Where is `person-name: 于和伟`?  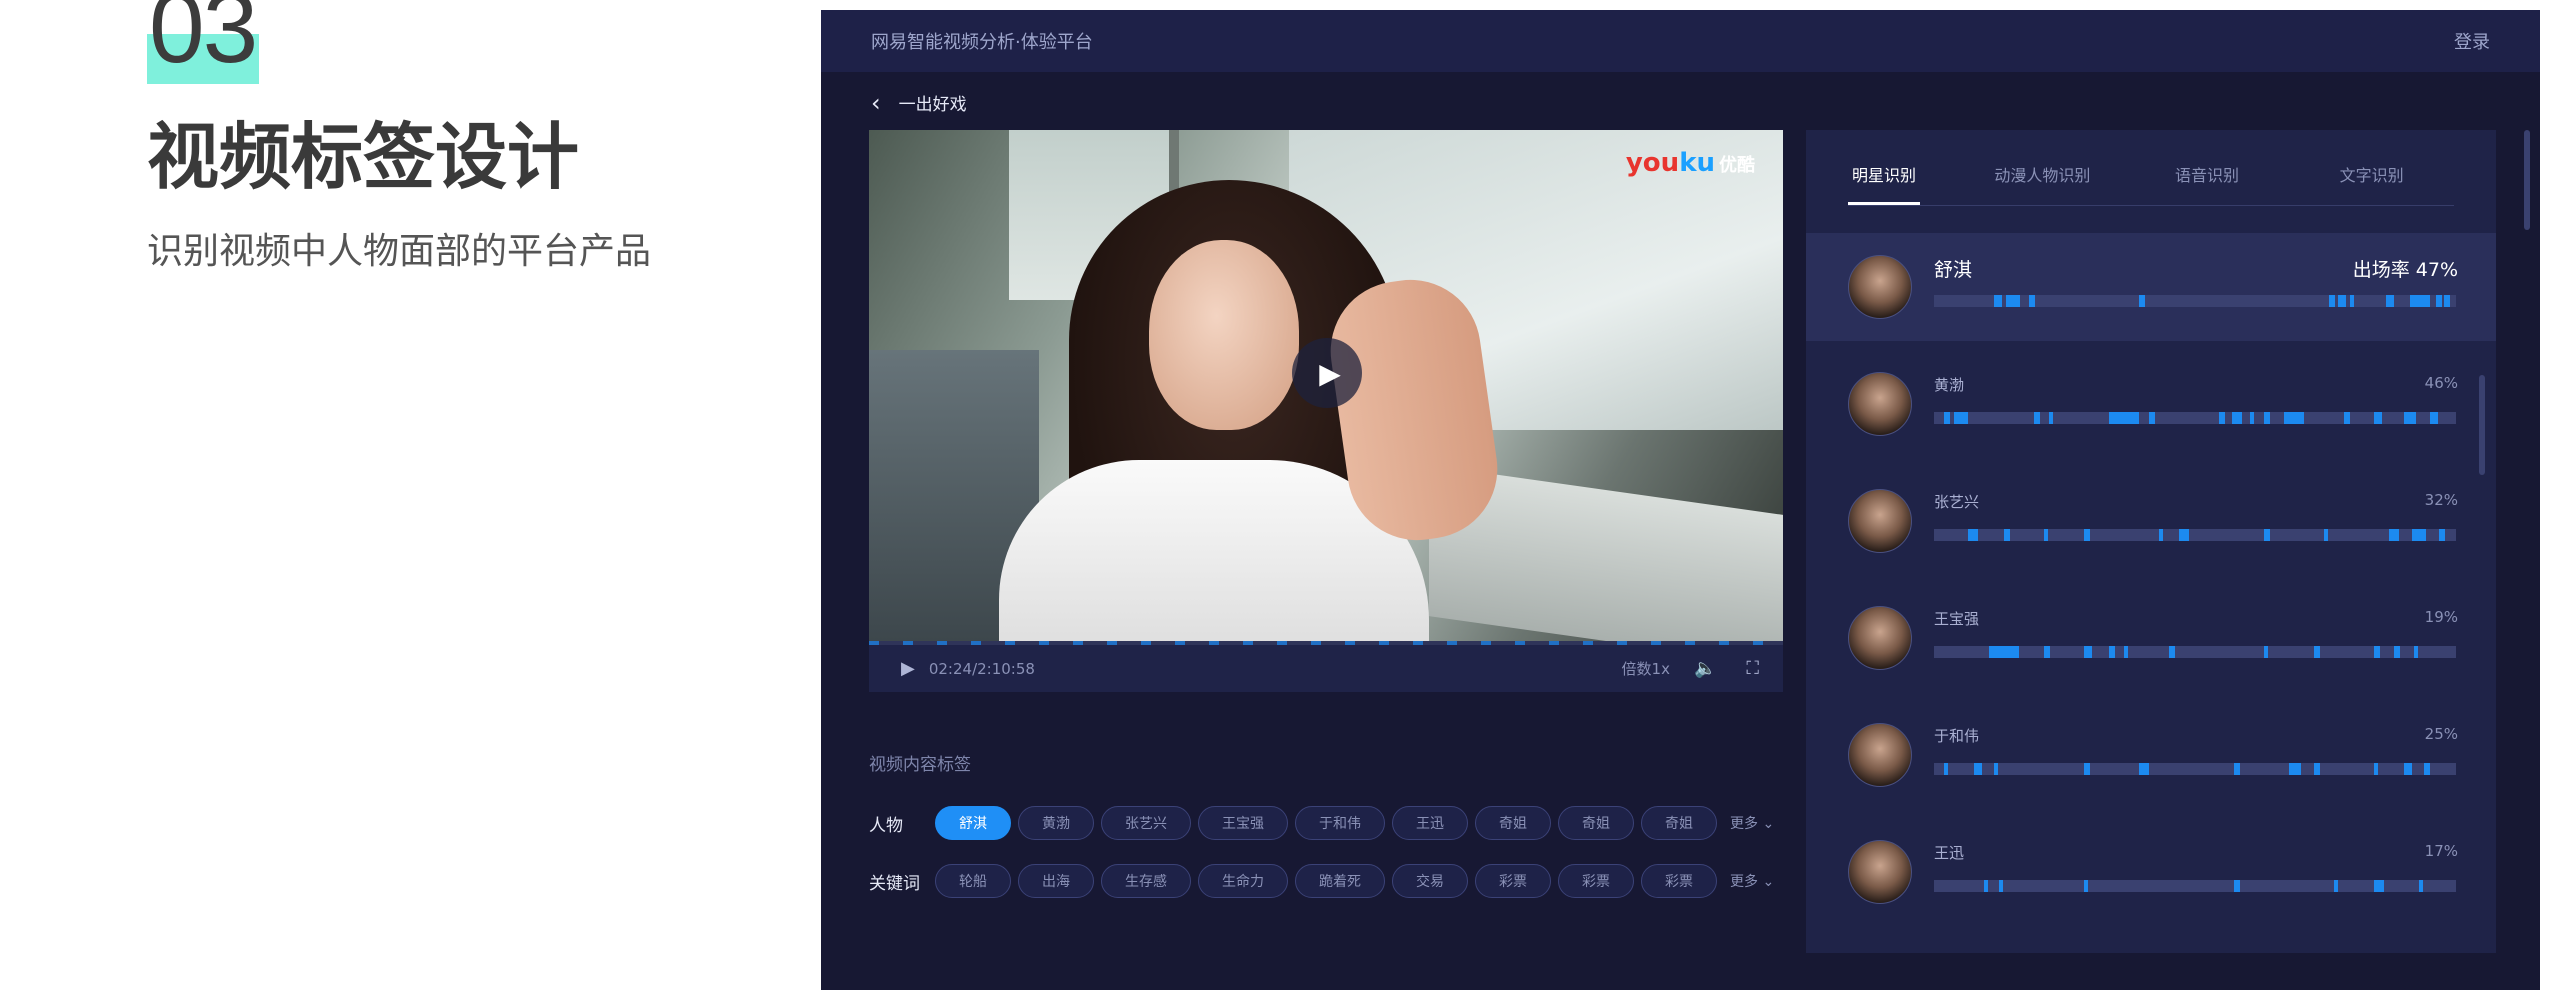
person-name: 于和伟 is located at coordinates (1957, 736).